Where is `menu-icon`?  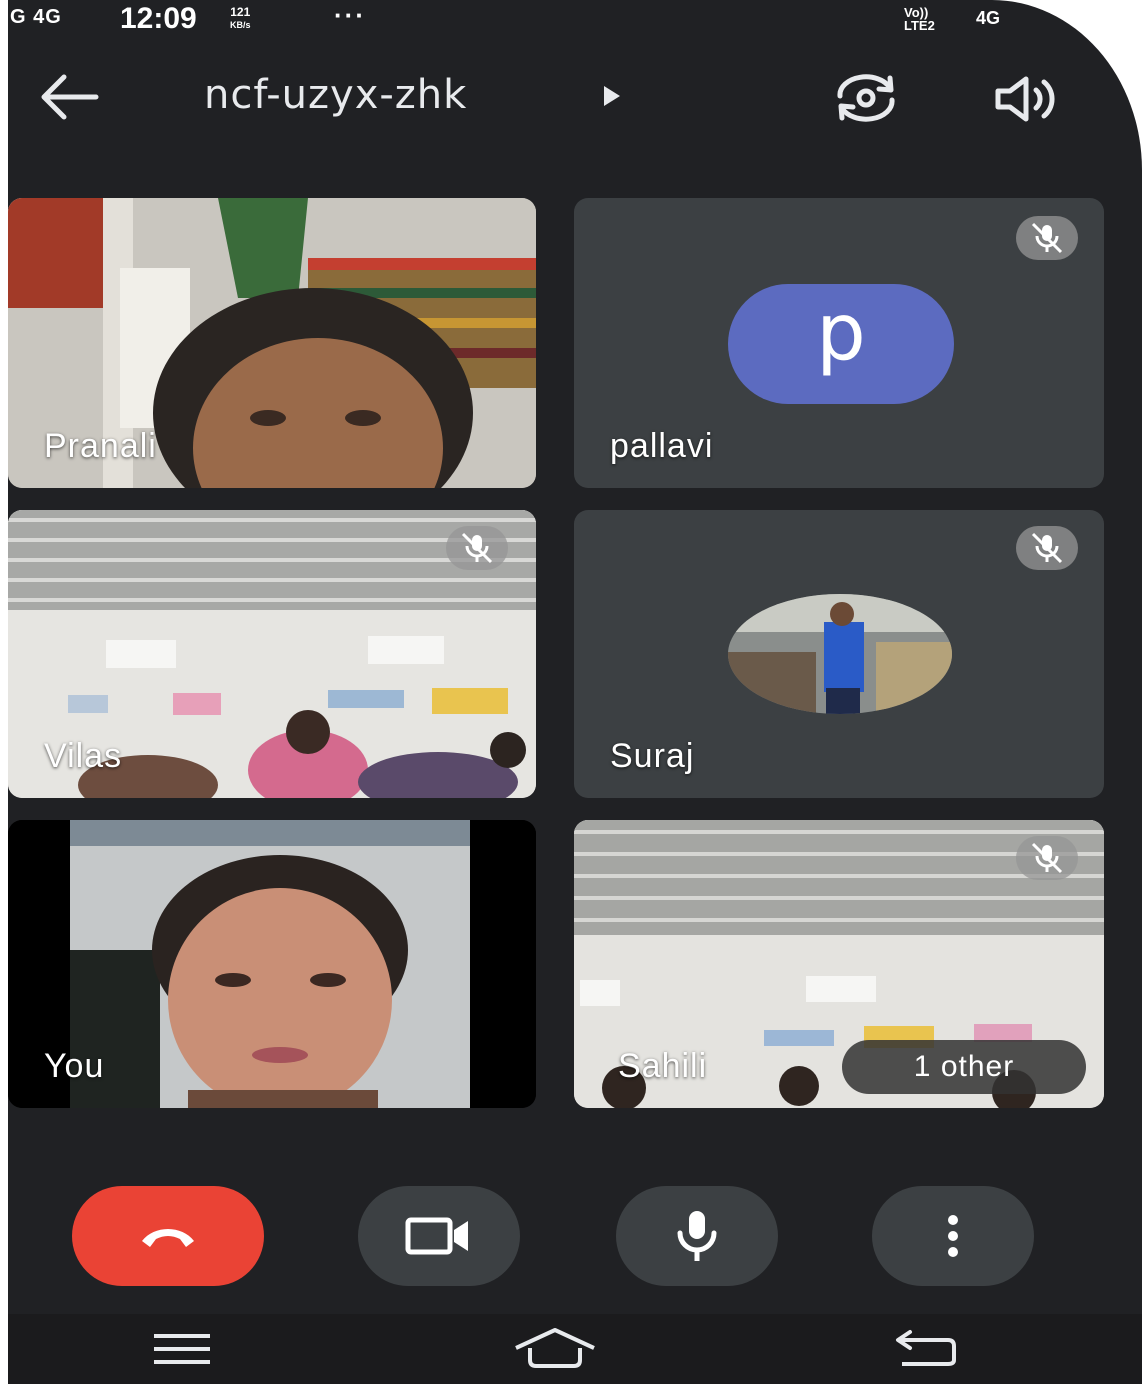
menu-icon is located at coordinates (182, 1349).